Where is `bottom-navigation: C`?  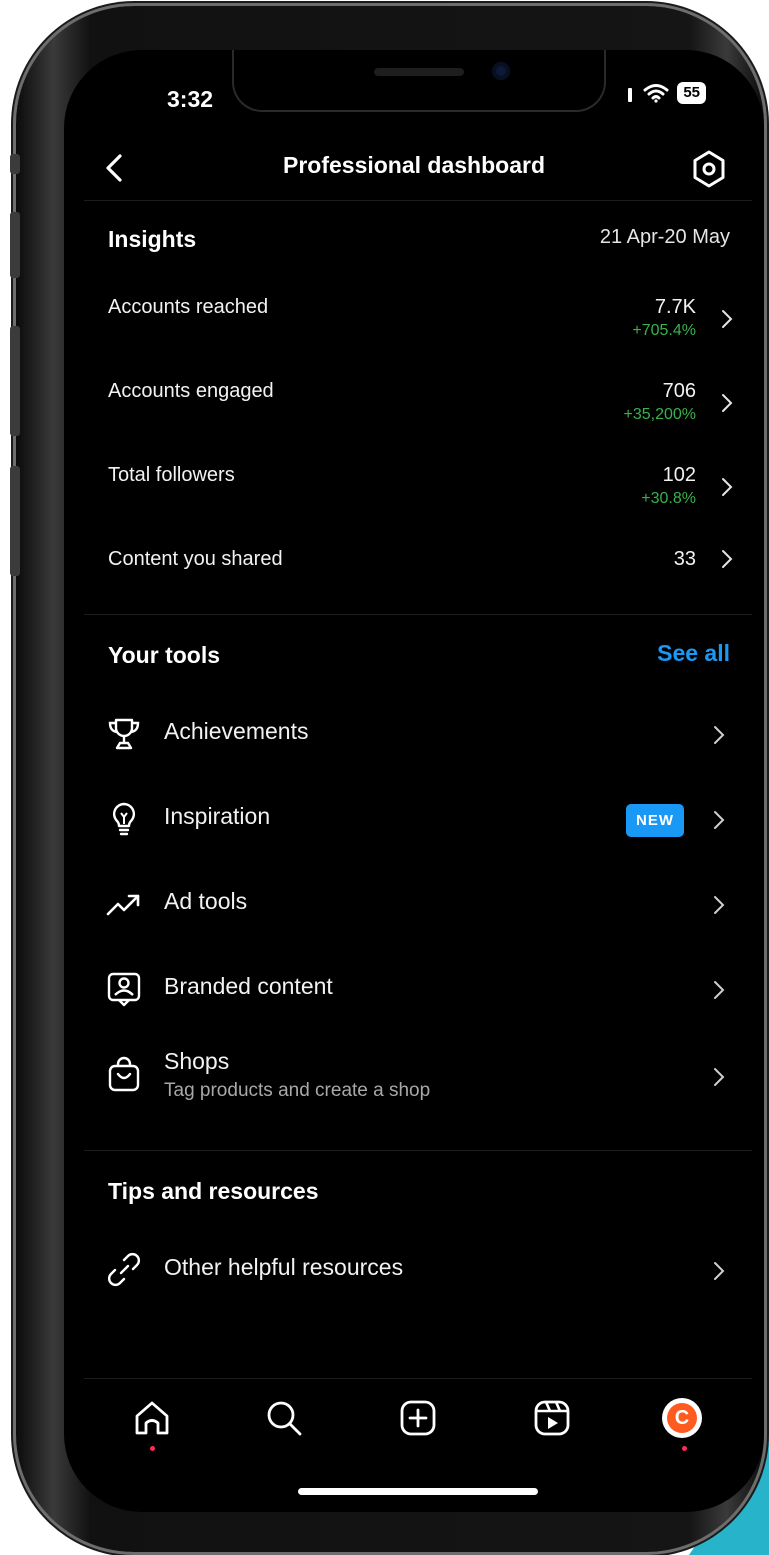
bottom-navigation: C is located at coordinates (414, 1415).